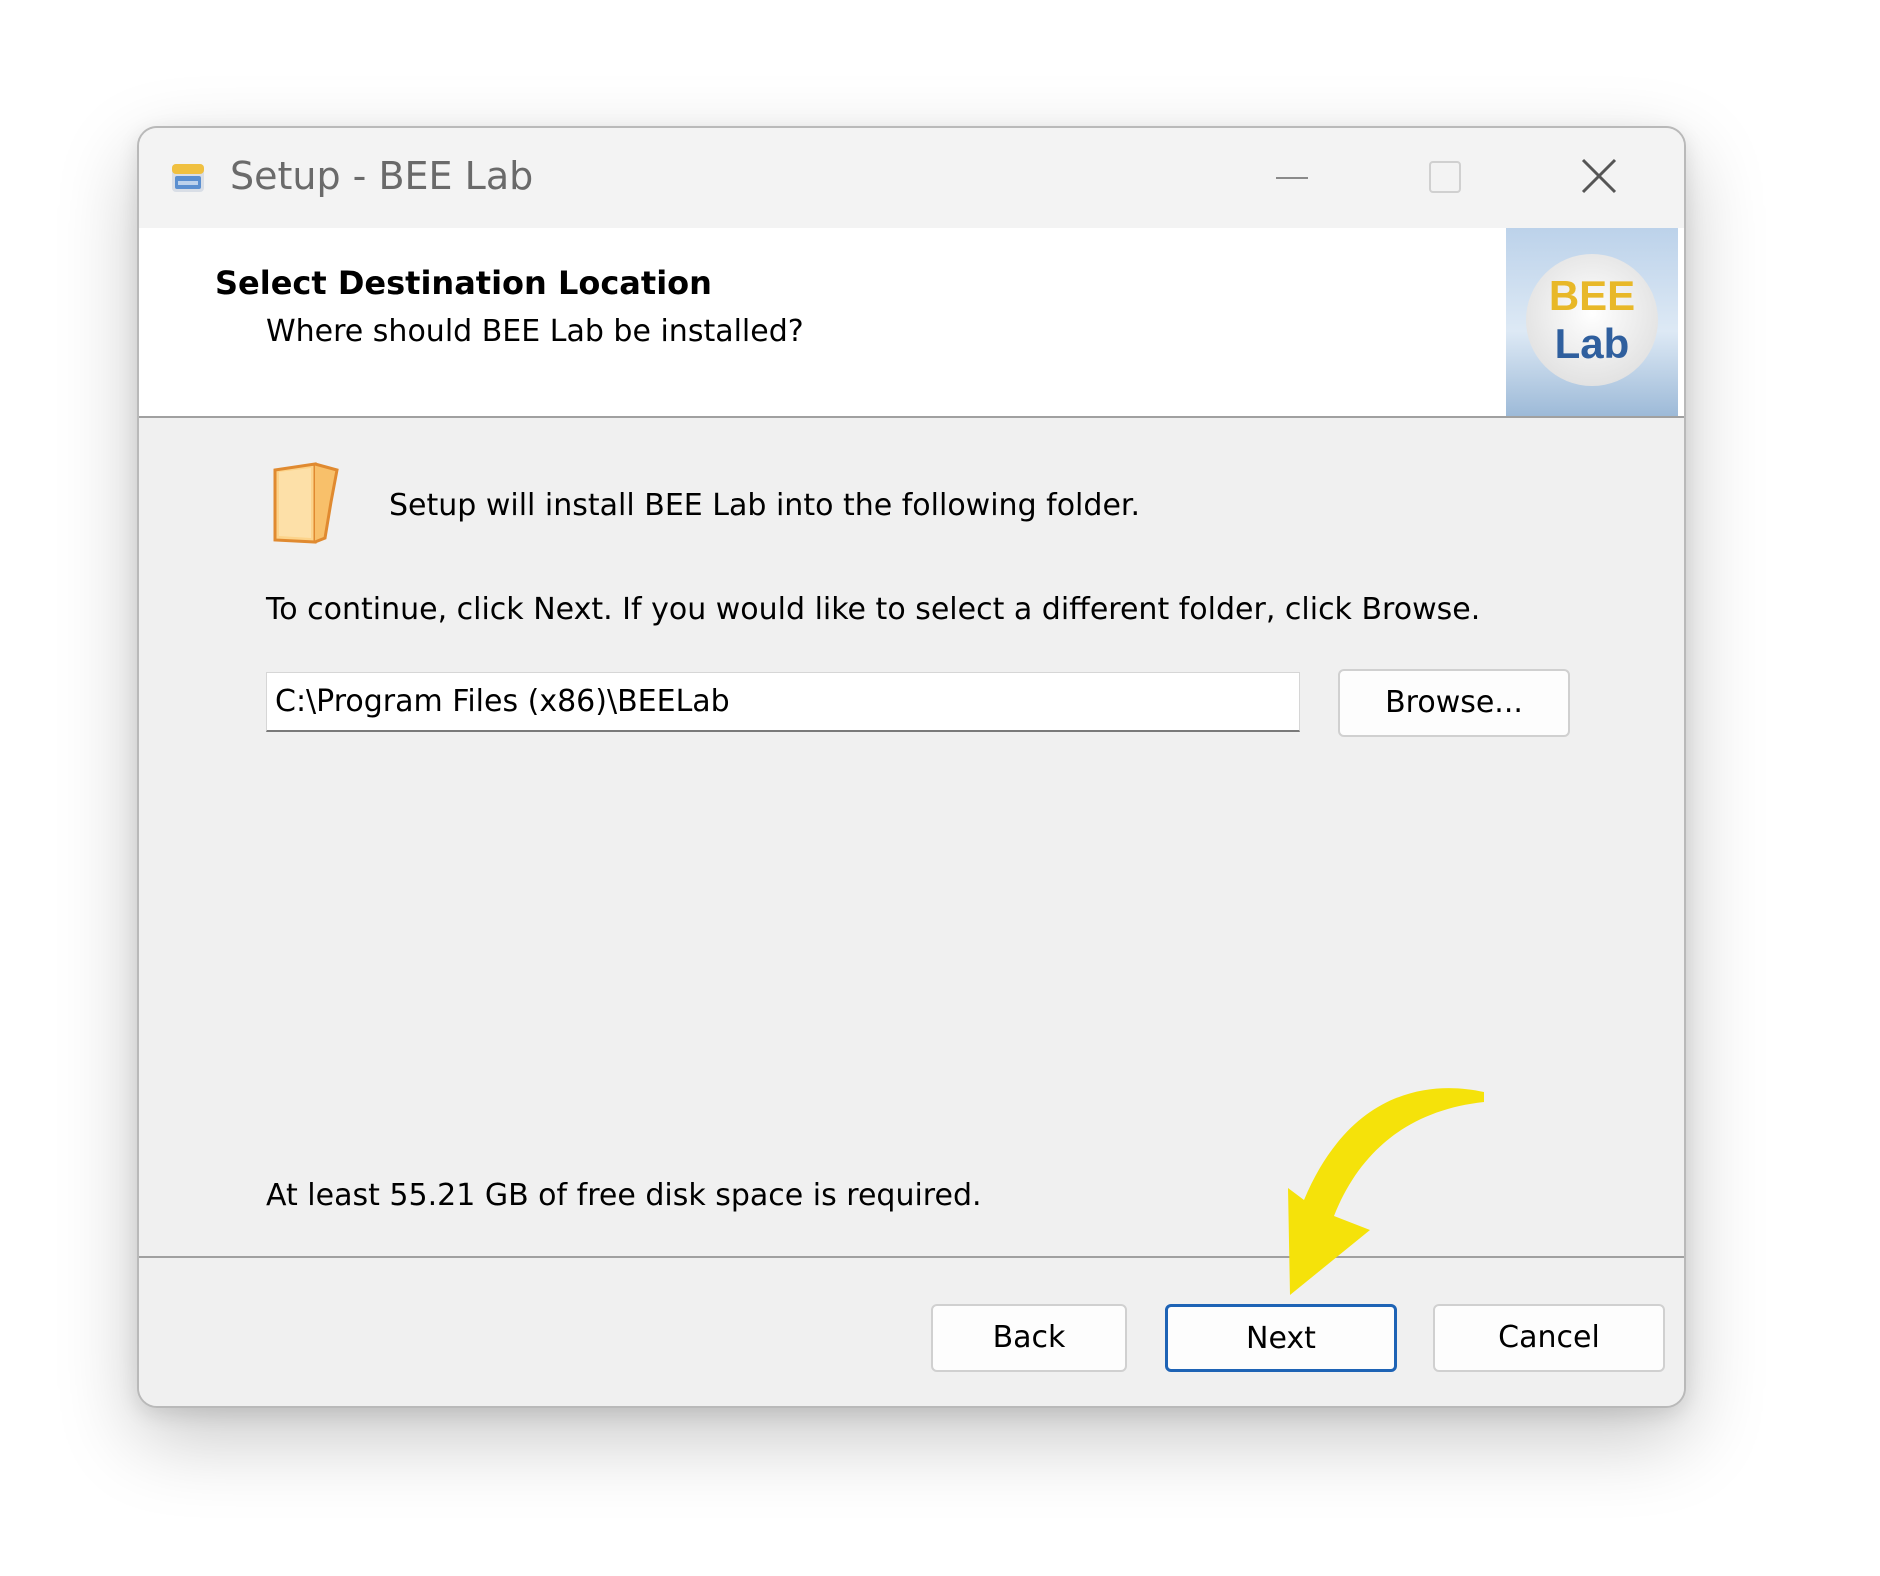 This screenshot has height=1576, width=1880. I want to click on install-path-input, so click(783, 702).